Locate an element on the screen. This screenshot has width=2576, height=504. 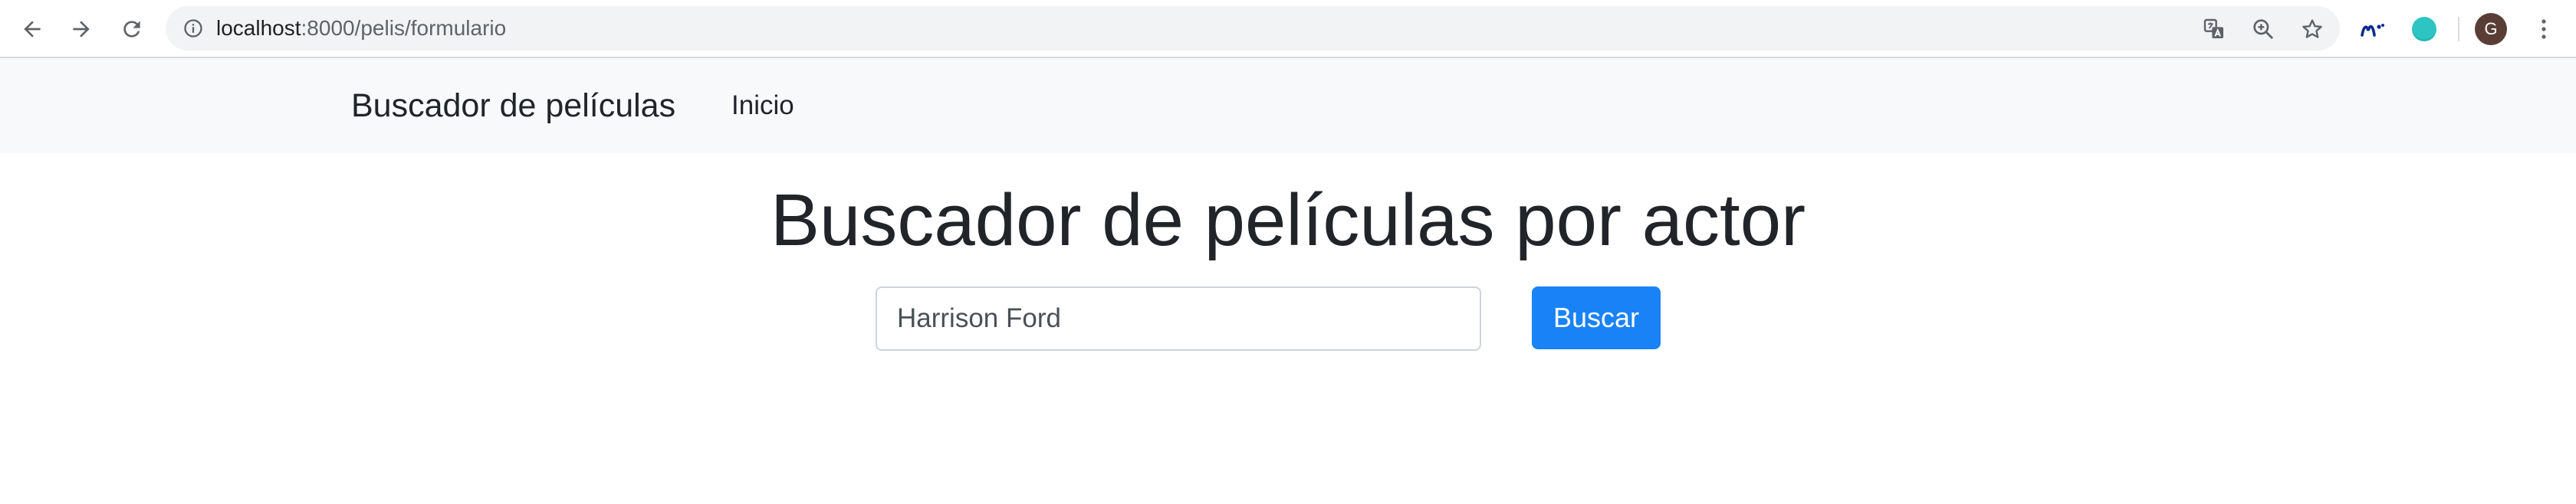
zoom-in-icon is located at coordinates (2263, 30).